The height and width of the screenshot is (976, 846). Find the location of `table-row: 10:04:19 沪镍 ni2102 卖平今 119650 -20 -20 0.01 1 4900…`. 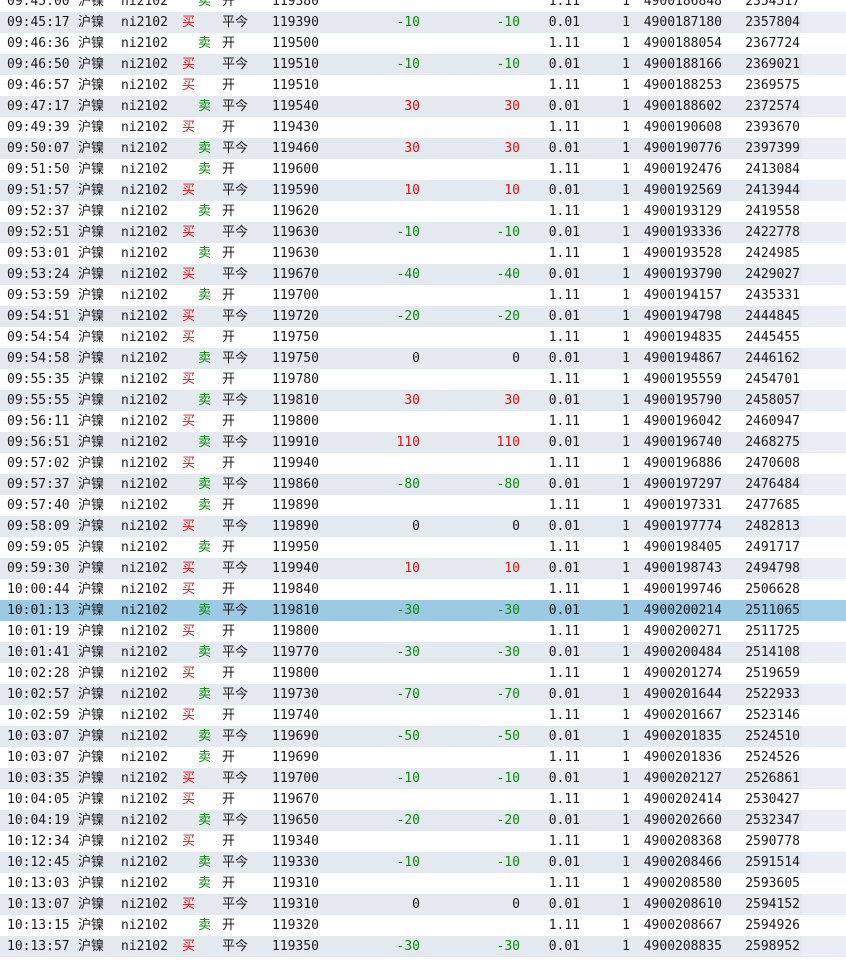

table-row: 10:04:19 沪镍 ni2102 卖平今 119650 -20 -20 0.01 1 4900… is located at coordinates (423, 820).